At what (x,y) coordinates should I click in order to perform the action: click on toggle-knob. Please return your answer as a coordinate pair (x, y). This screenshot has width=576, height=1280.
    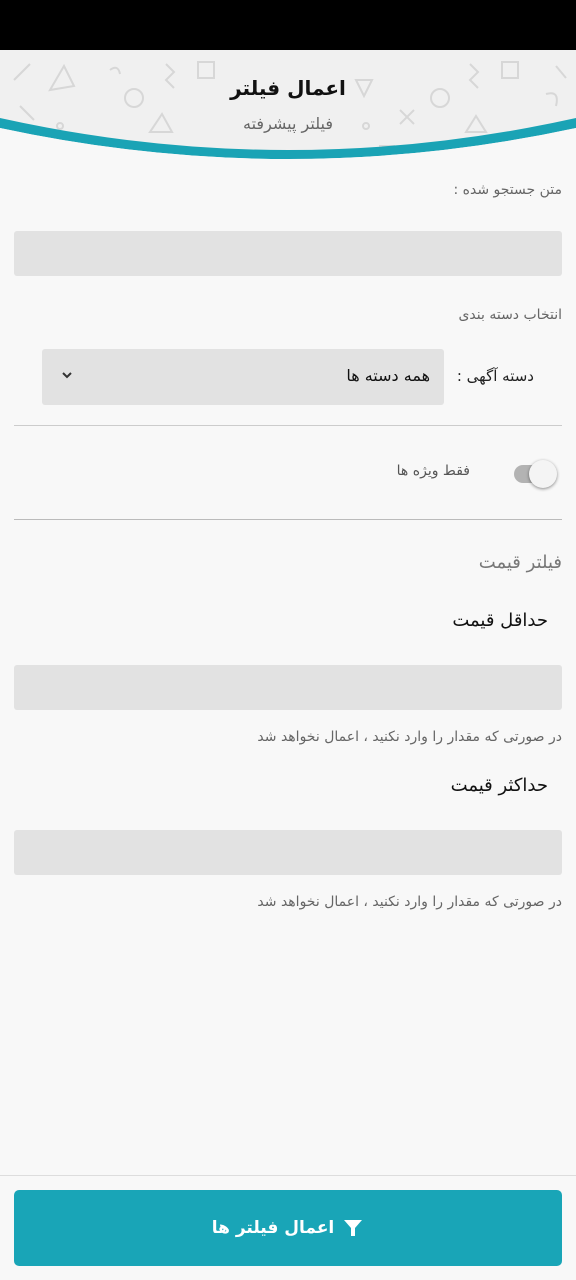
    Looking at the image, I should click on (543, 474).